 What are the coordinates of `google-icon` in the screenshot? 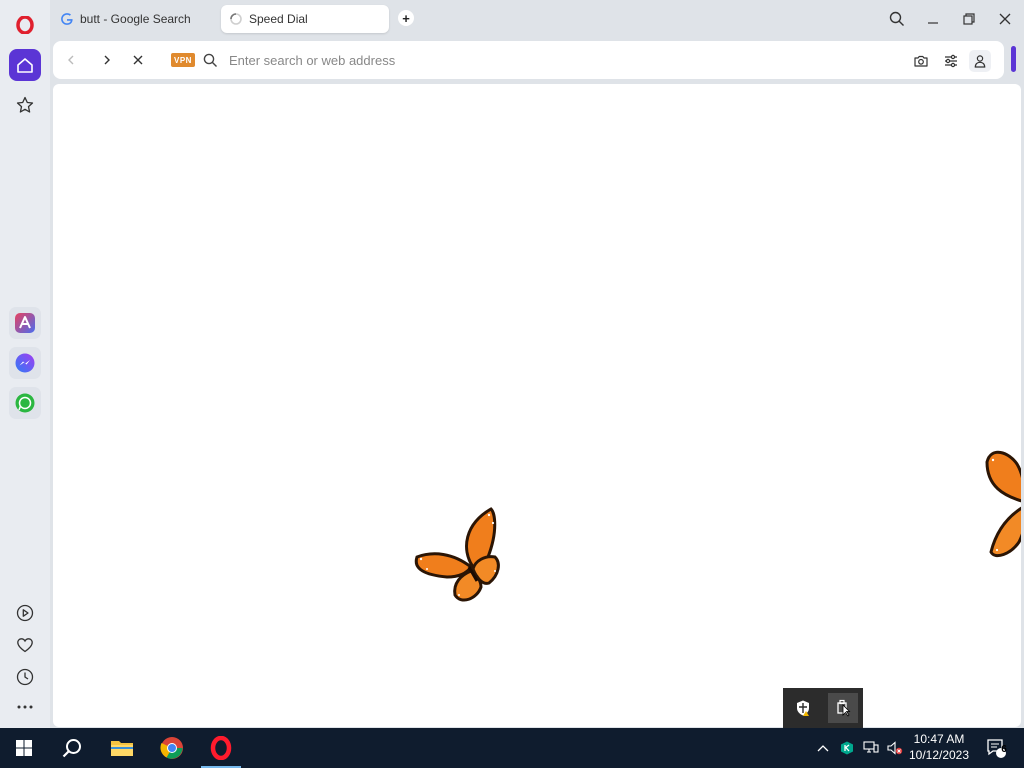 It's located at (67, 19).